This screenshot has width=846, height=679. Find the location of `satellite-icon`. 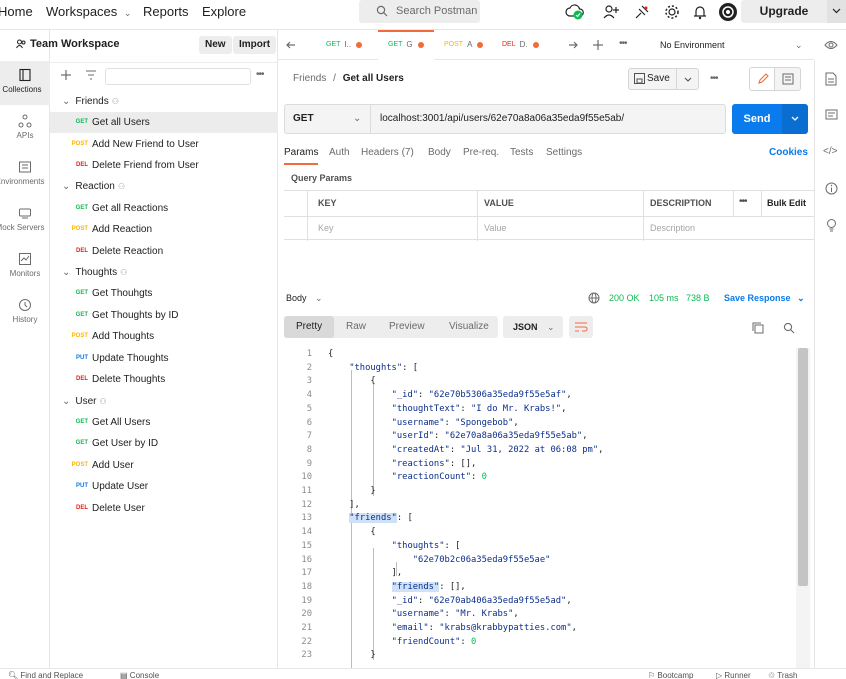

satellite-icon is located at coordinates (642, 12).